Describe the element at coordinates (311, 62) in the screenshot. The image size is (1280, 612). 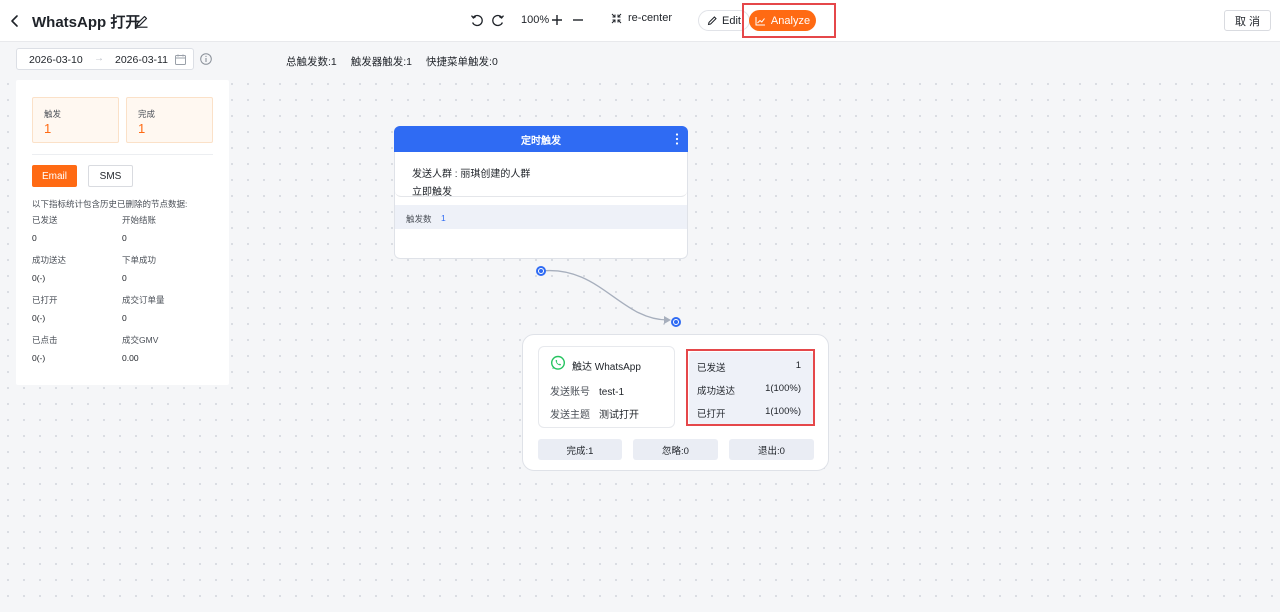
I see `total-trigger-stat: 总触发数:1` at that location.